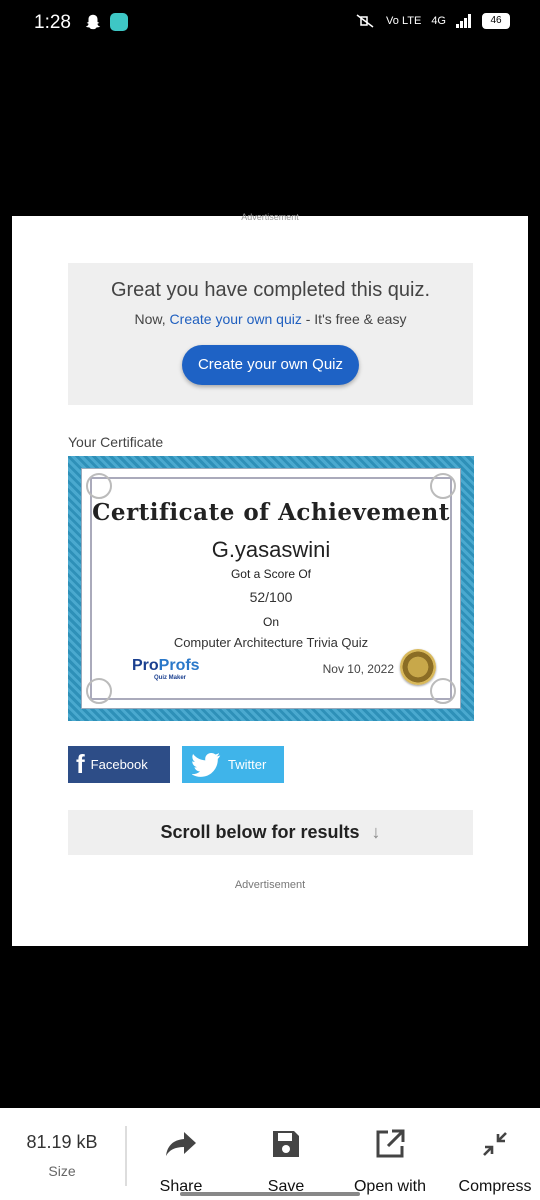 Image resolution: width=540 pixels, height=1200 pixels. Describe the element at coordinates (286, 1161) in the screenshot. I see `save-button: Save` at that location.